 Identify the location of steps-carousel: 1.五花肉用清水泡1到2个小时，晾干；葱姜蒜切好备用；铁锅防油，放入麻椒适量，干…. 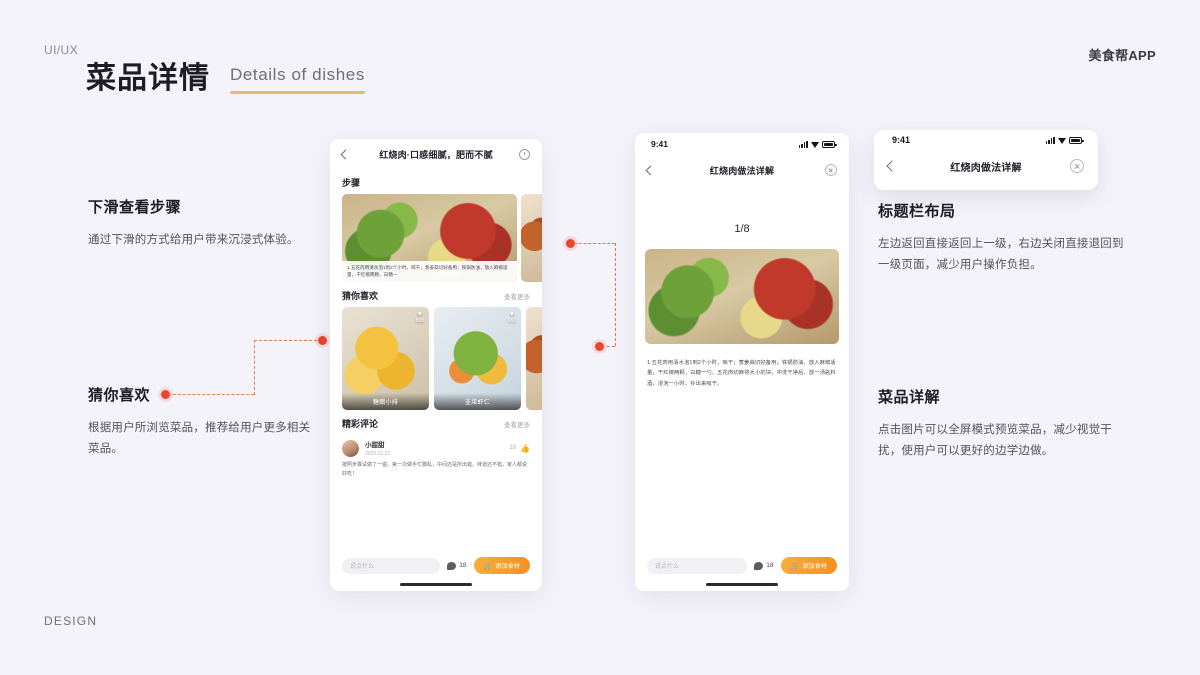
(436, 238).